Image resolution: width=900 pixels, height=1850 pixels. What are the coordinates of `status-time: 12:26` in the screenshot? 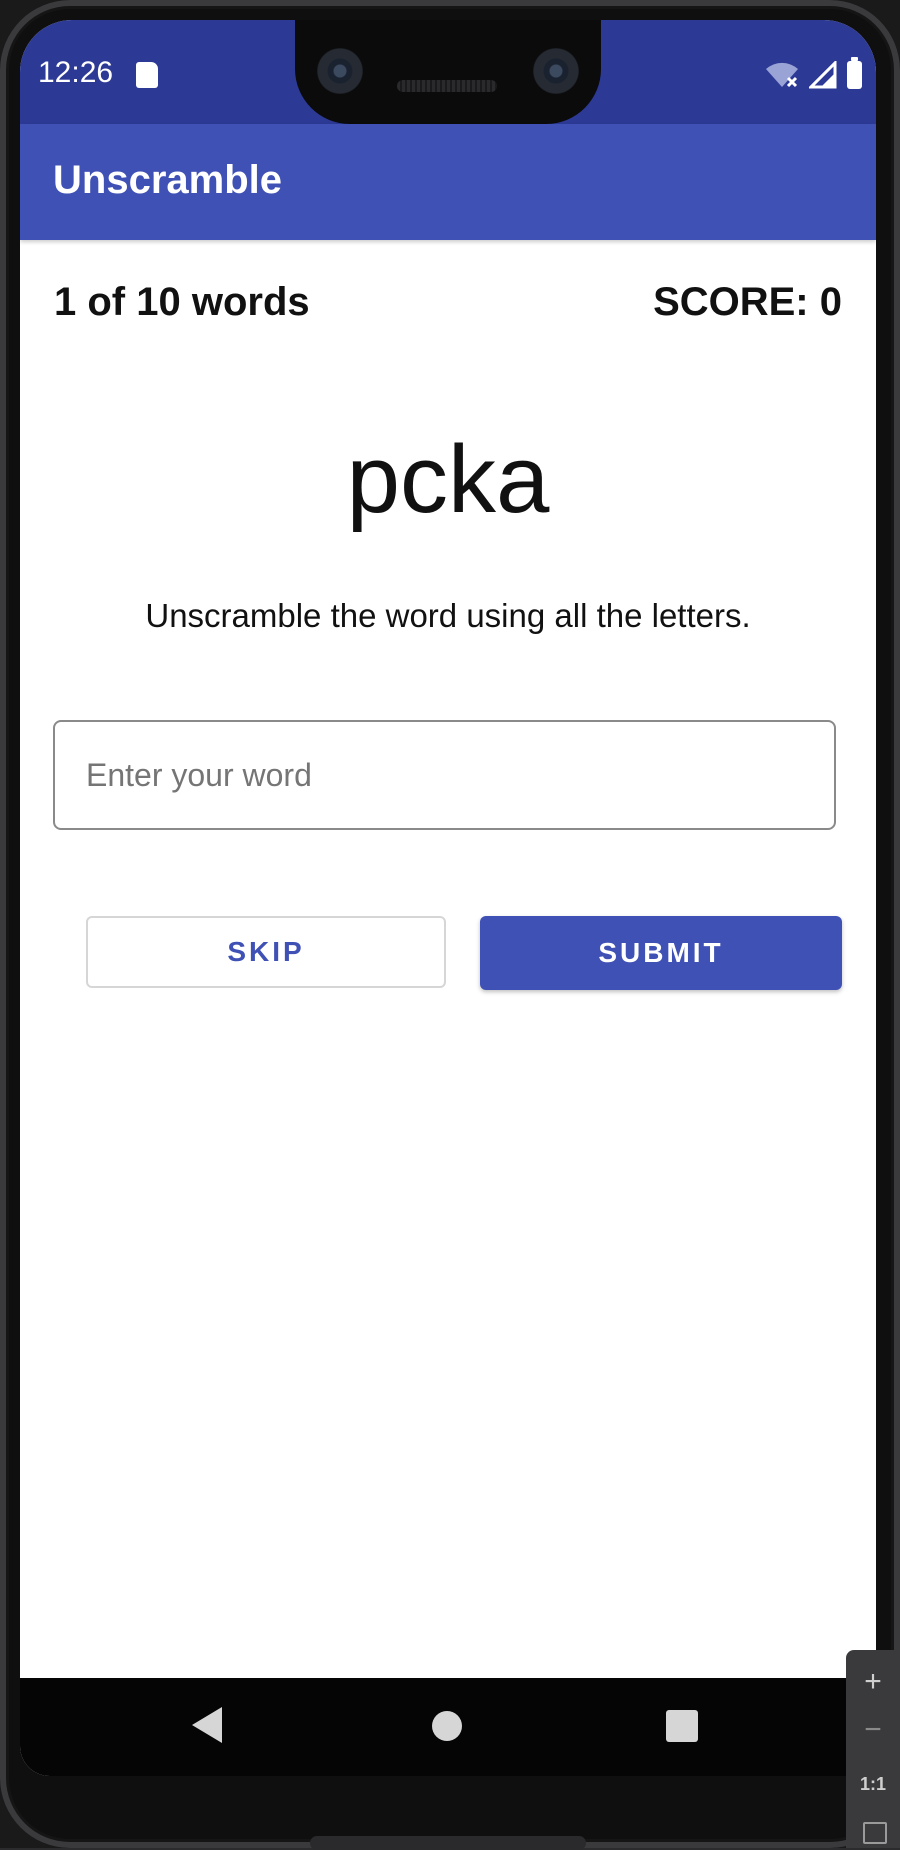 It's located at (76, 72).